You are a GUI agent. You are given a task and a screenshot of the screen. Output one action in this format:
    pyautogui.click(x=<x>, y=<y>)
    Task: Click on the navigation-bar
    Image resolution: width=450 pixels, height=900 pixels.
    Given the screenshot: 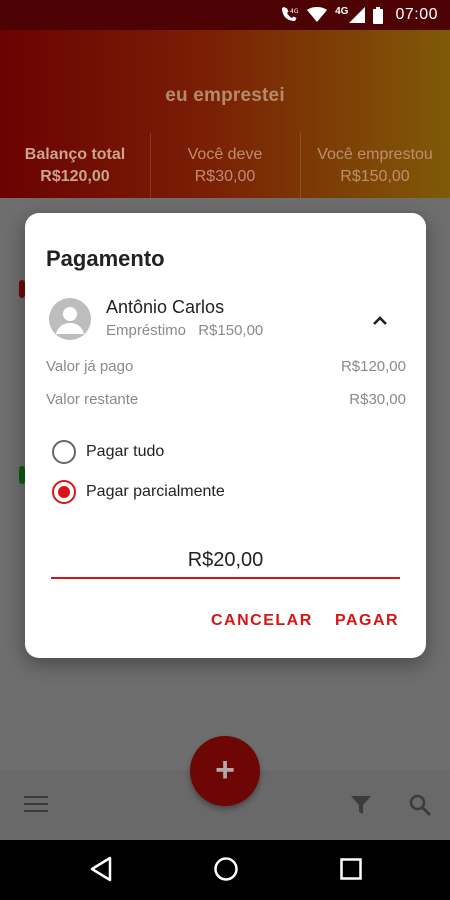 What is the action you would take?
    pyautogui.click(x=225, y=870)
    